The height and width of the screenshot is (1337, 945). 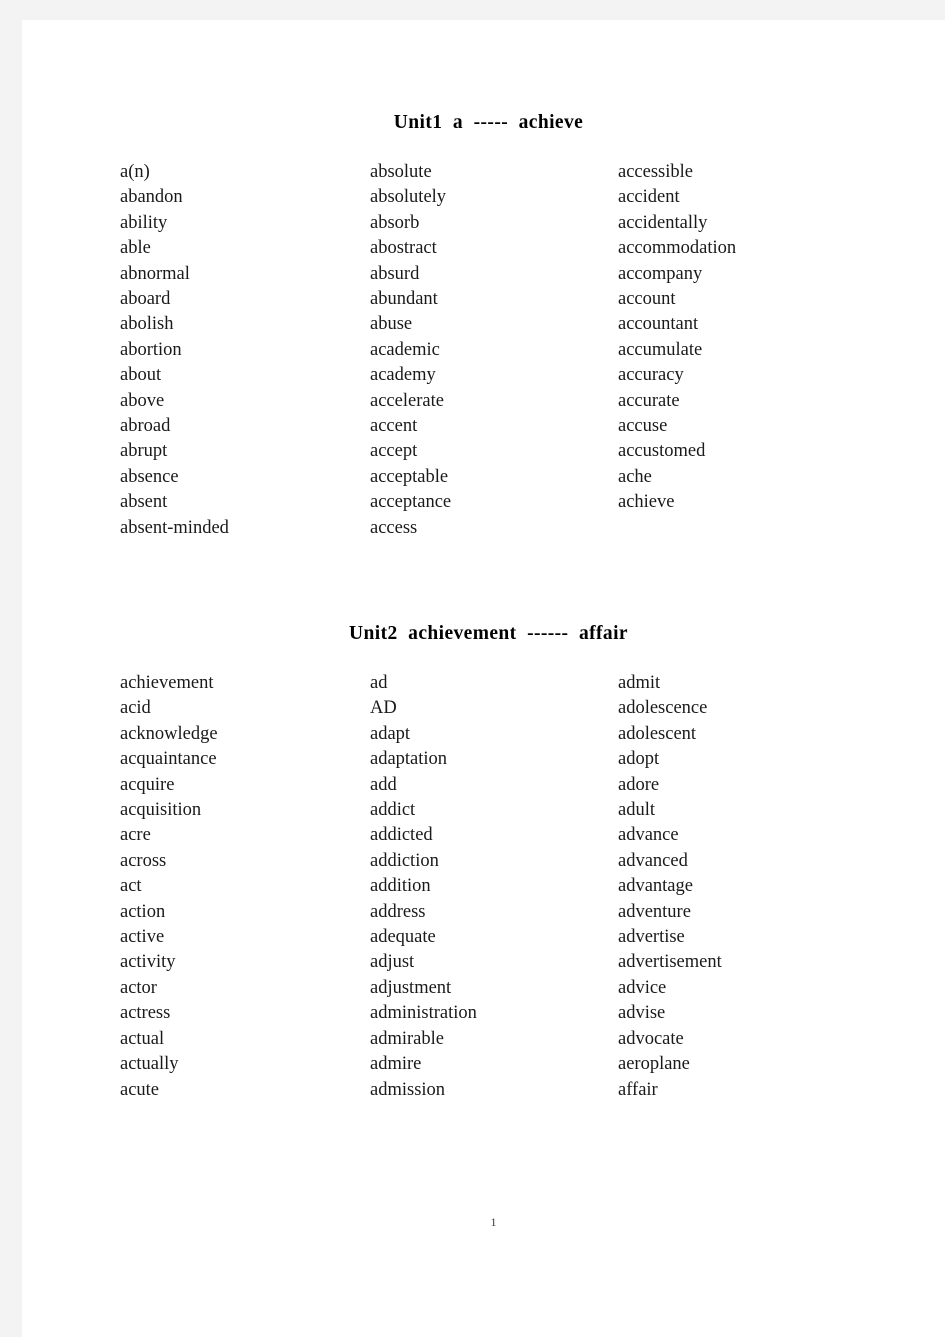 I want to click on word-item: absolute, so click(x=401, y=172).